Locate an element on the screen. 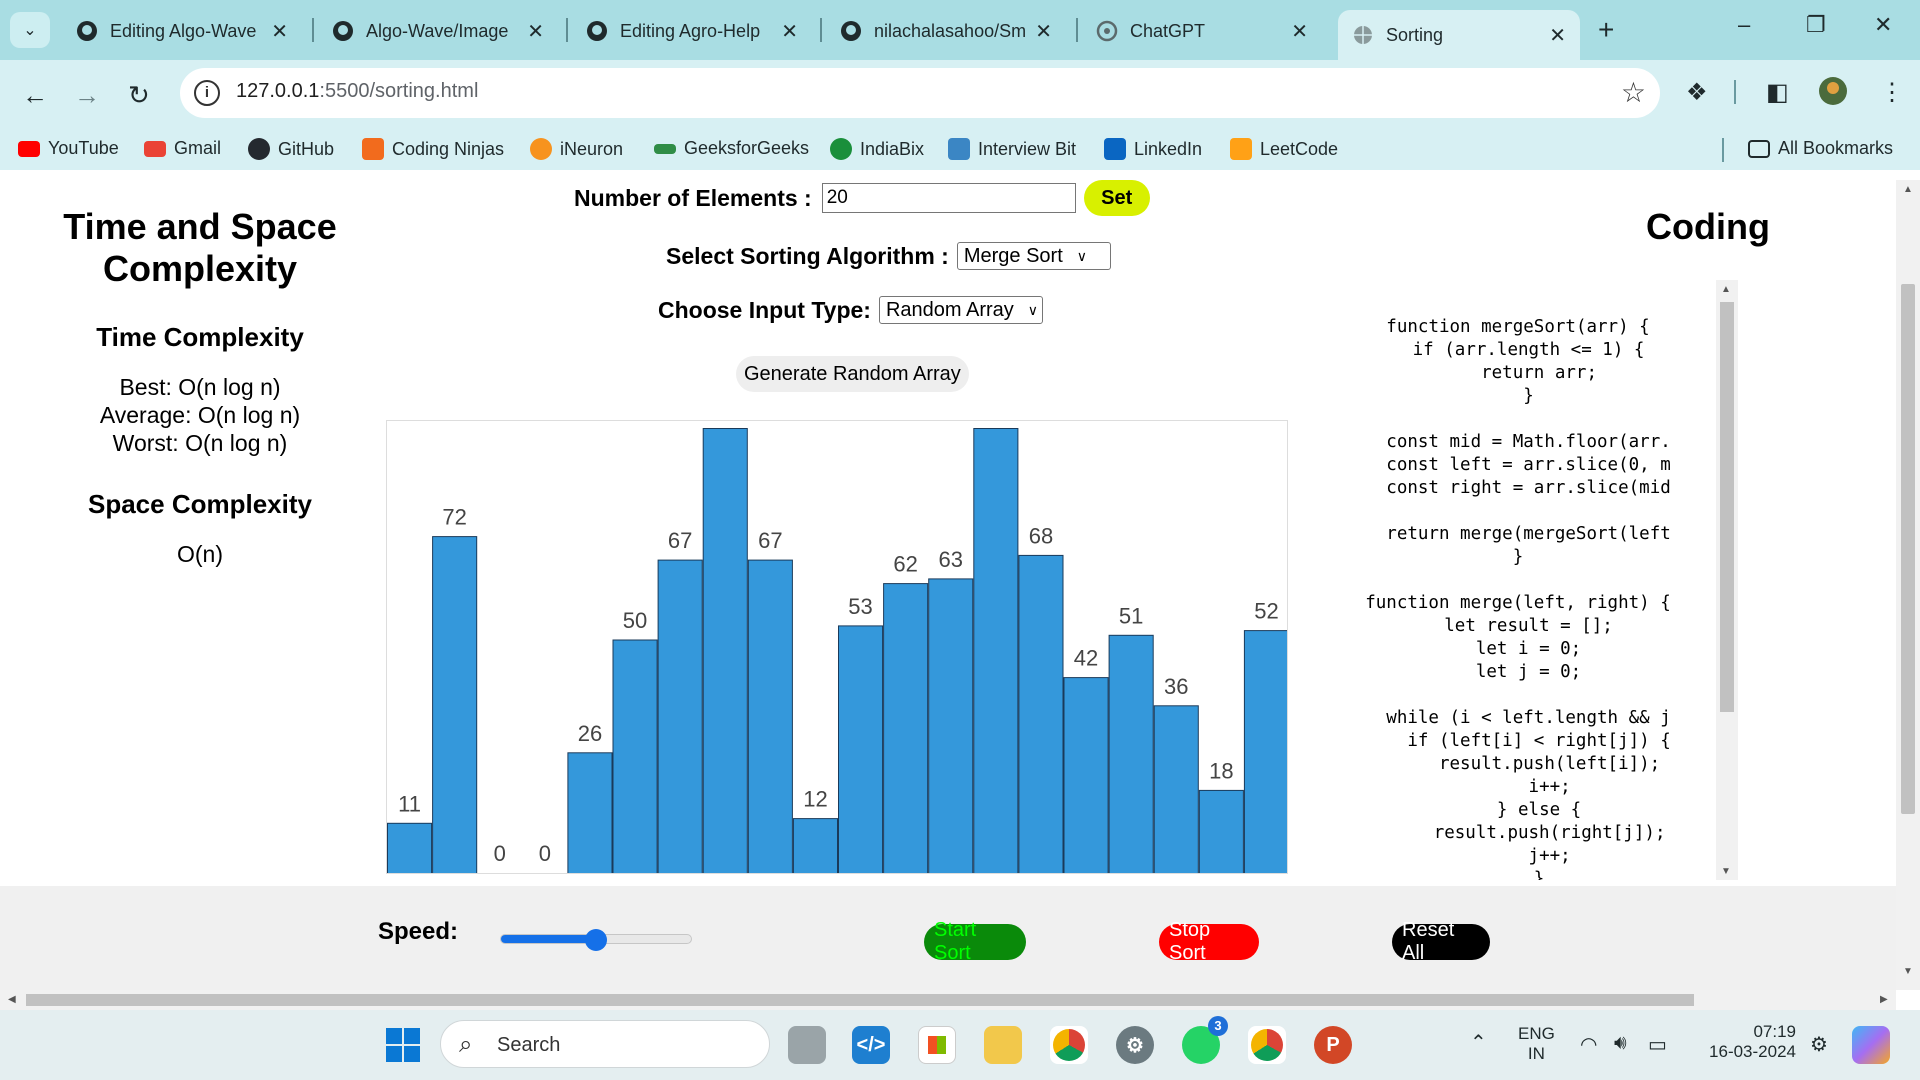 The image size is (1920, 1080). profile-avatar is located at coordinates (1833, 91).